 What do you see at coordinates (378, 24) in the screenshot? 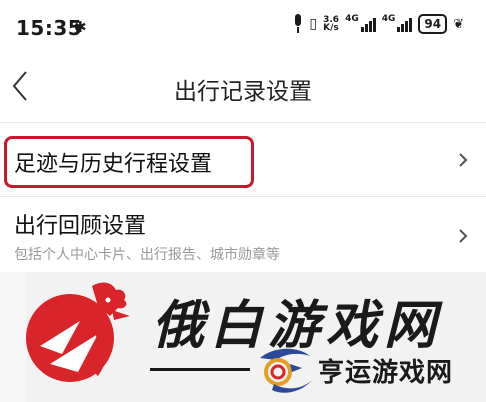
I see `status-icons: ▯ 3.6 K/s 4G 4G 94 ❦` at bounding box center [378, 24].